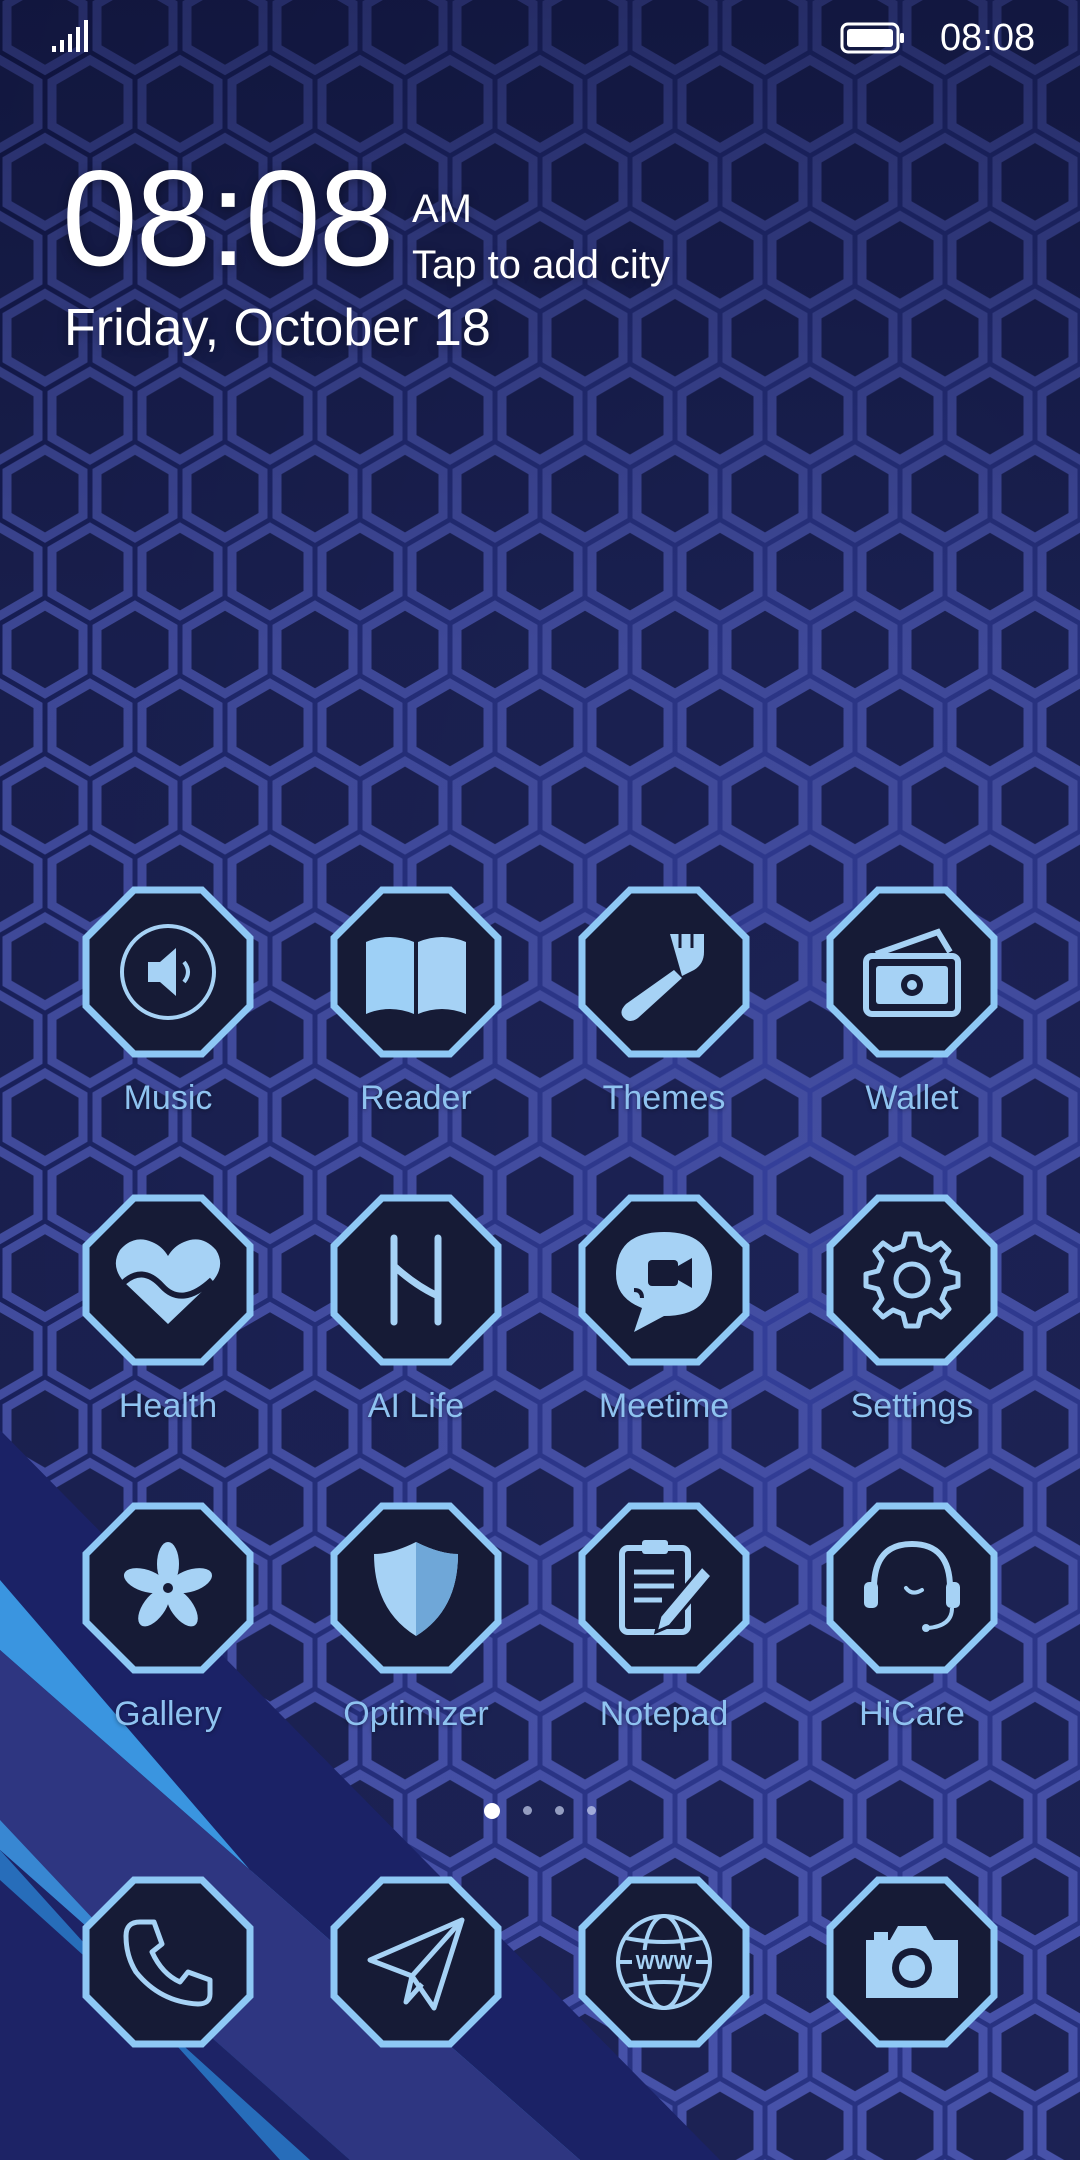 The height and width of the screenshot is (2160, 1080). I want to click on app-label: Health, so click(168, 1406).